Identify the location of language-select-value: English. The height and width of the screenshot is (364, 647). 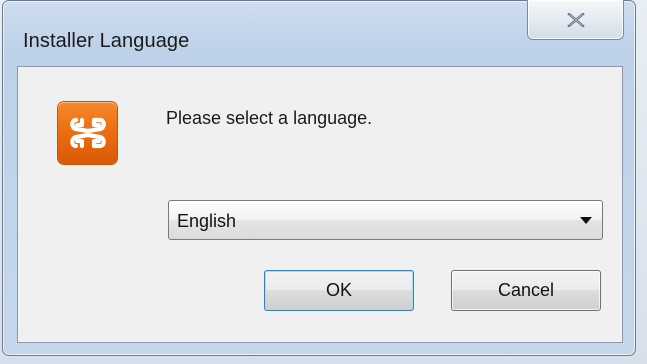
(207, 221).